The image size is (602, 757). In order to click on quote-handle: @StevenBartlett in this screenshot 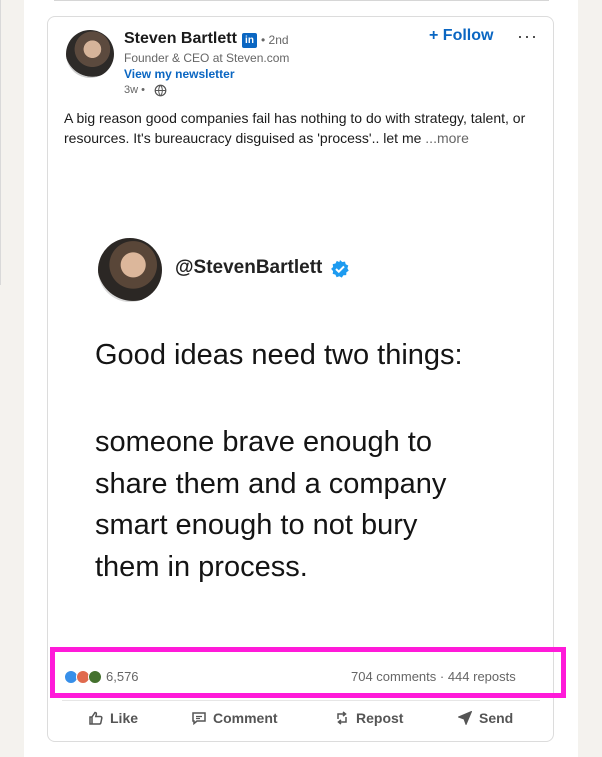, I will do `click(249, 267)`.